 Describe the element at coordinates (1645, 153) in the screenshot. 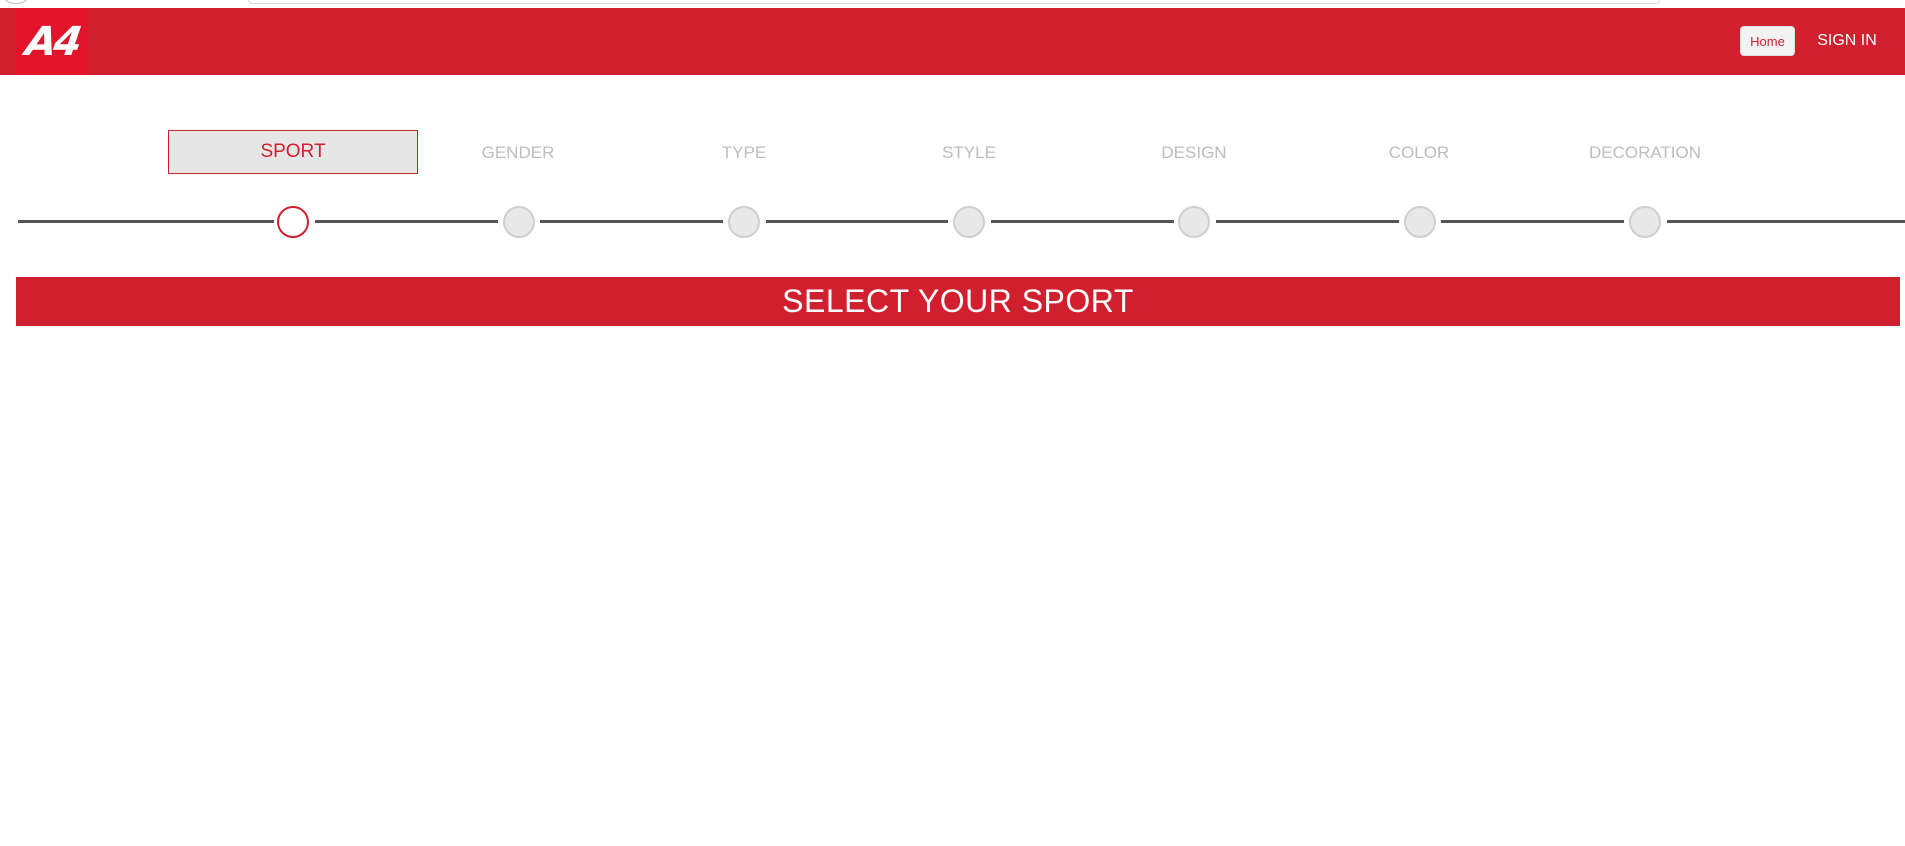

I see `step-tab-decoration: DECORATION` at that location.